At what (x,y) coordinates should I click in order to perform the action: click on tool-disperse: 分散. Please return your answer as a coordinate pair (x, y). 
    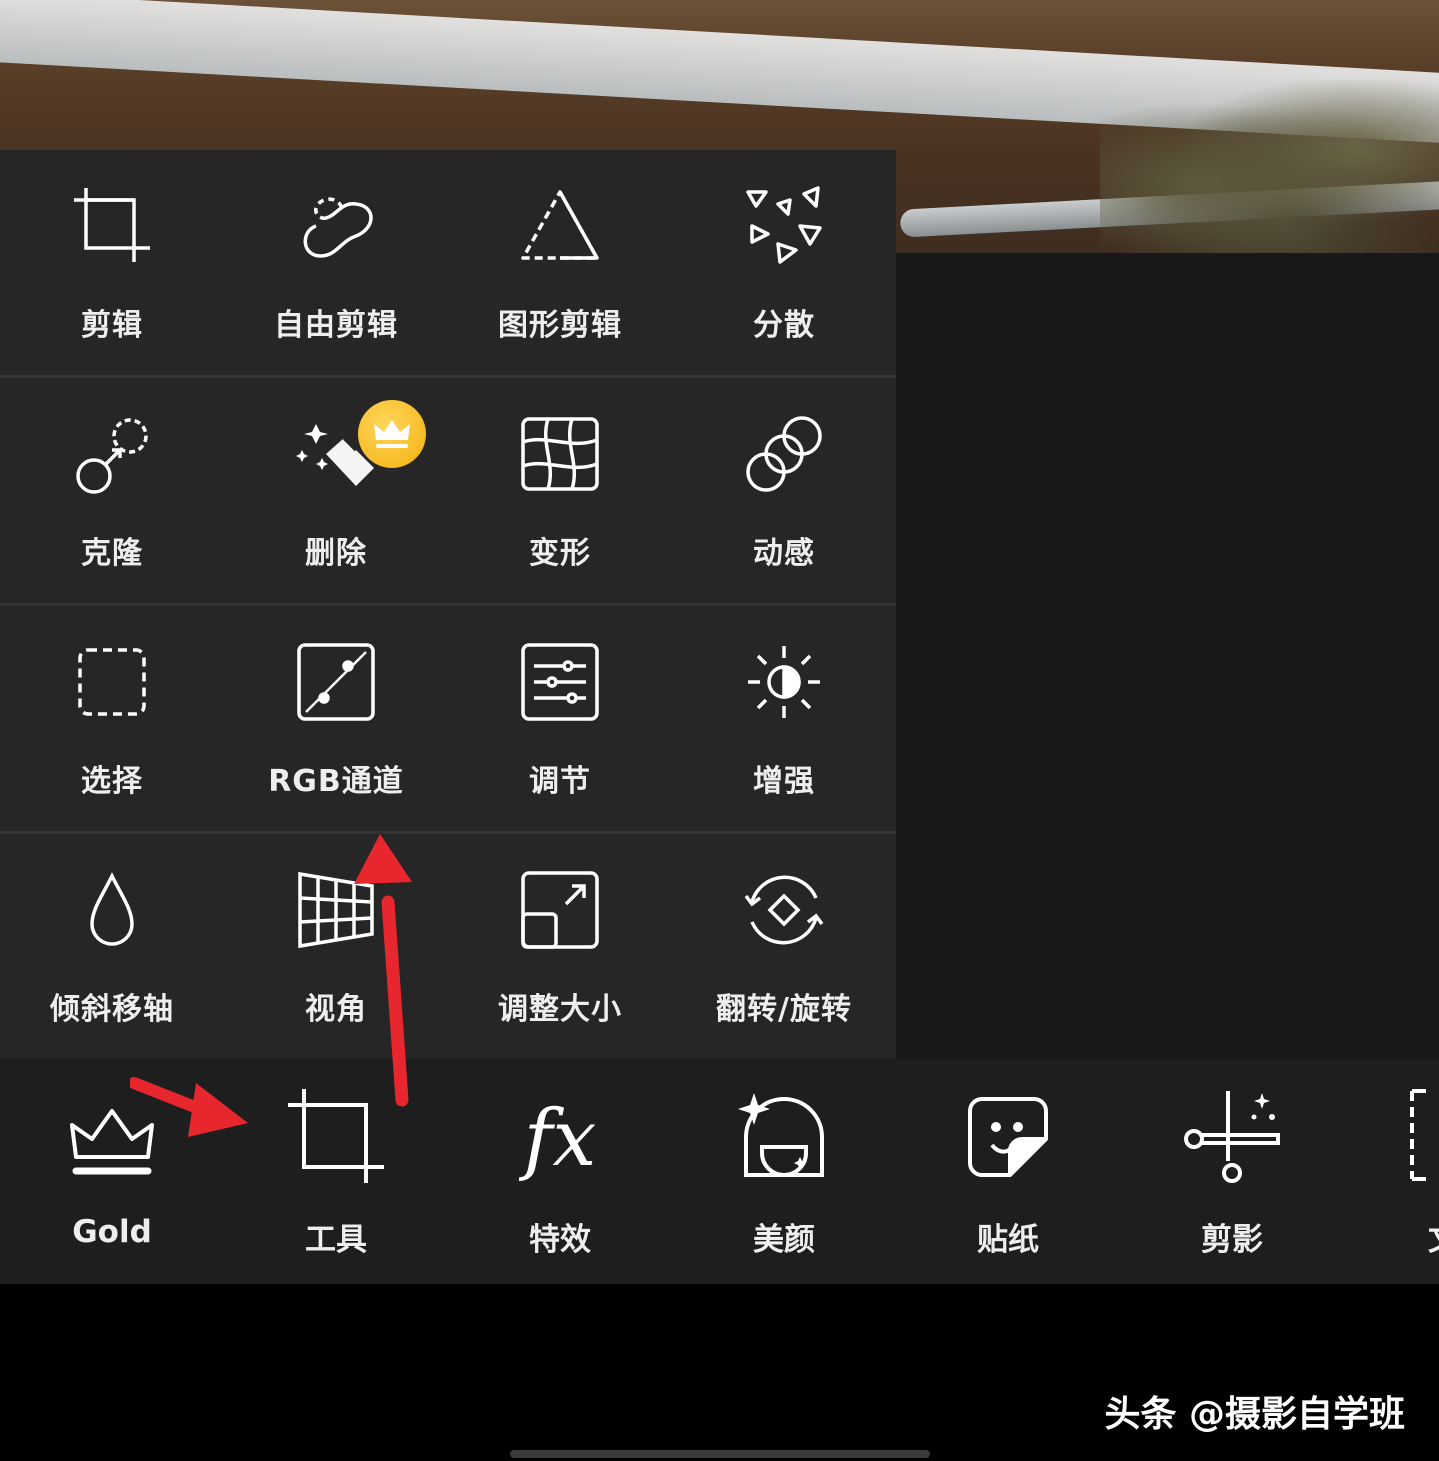
    Looking at the image, I should click on (784, 262).